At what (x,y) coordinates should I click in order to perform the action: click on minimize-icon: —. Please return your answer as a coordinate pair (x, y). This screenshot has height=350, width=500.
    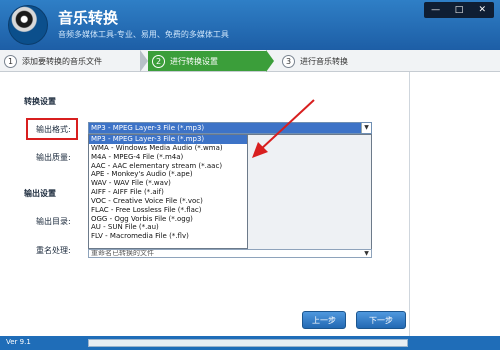
    Looking at the image, I should click on (436, 10).